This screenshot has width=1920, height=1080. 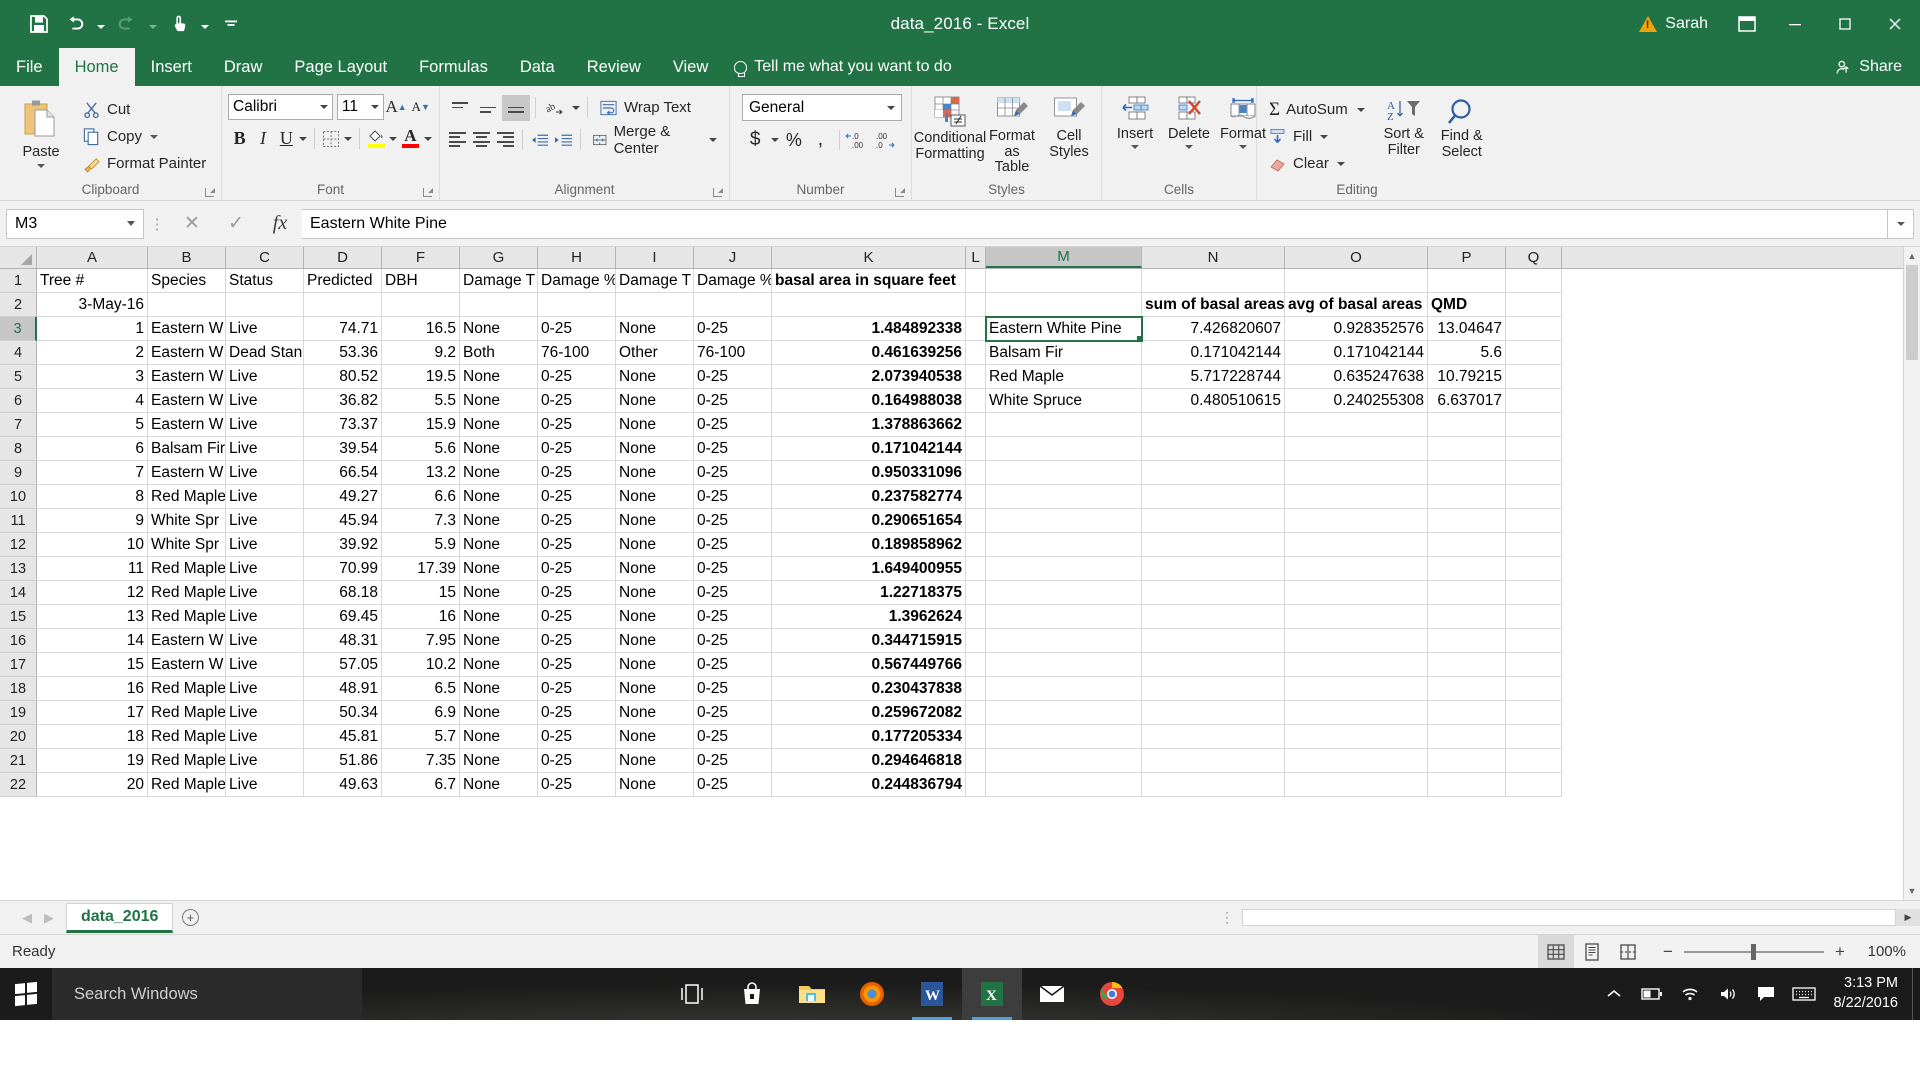 I want to click on cell-P20, so click(x=1467, y=737).